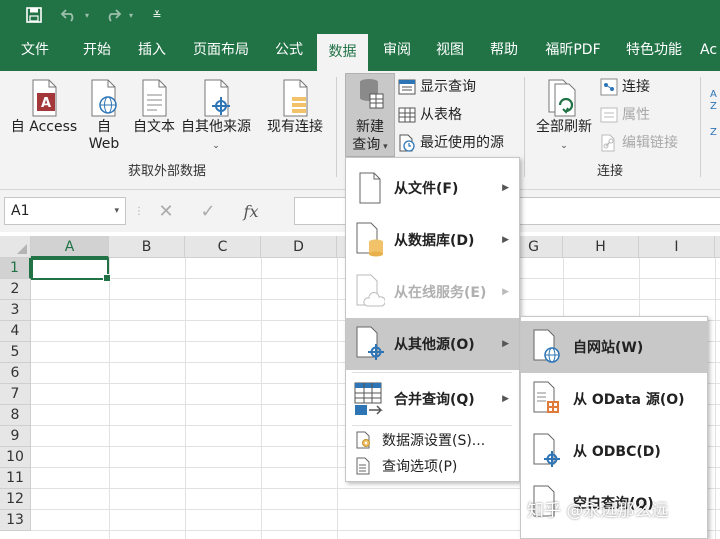  I want to click on from-text-button: 自文本, so click(154, 107).